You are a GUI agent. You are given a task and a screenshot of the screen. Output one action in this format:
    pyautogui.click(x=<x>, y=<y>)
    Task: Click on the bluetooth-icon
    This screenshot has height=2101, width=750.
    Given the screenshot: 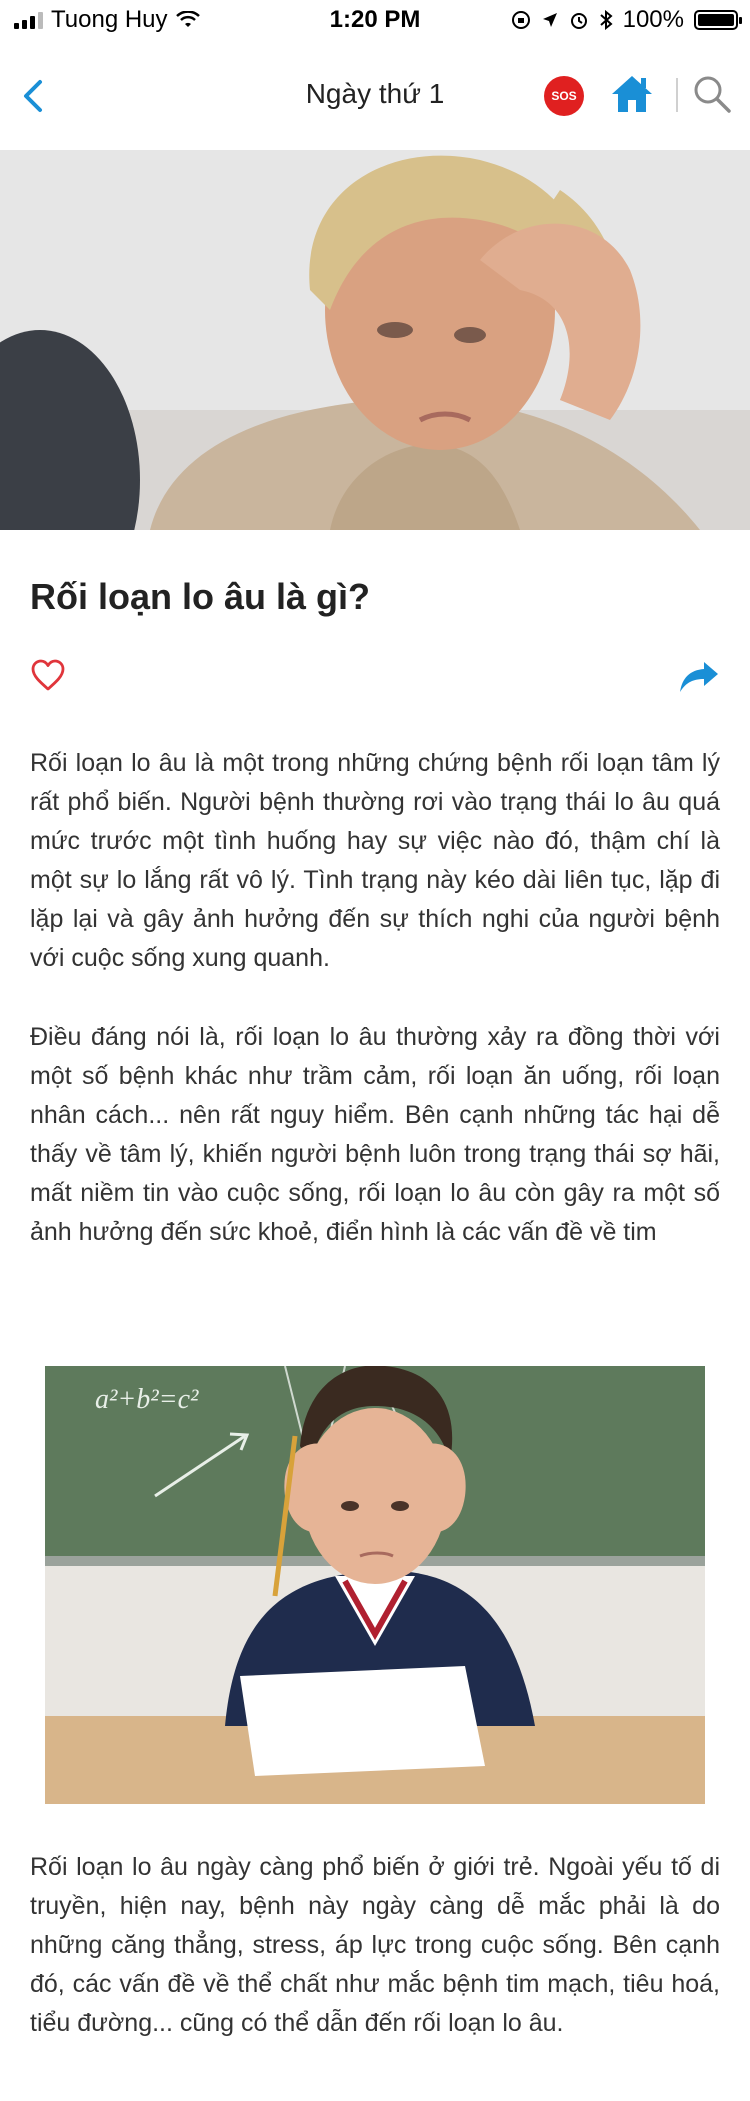 What is the action you would take?
    pyautogui.click(x=606, y=20)
    